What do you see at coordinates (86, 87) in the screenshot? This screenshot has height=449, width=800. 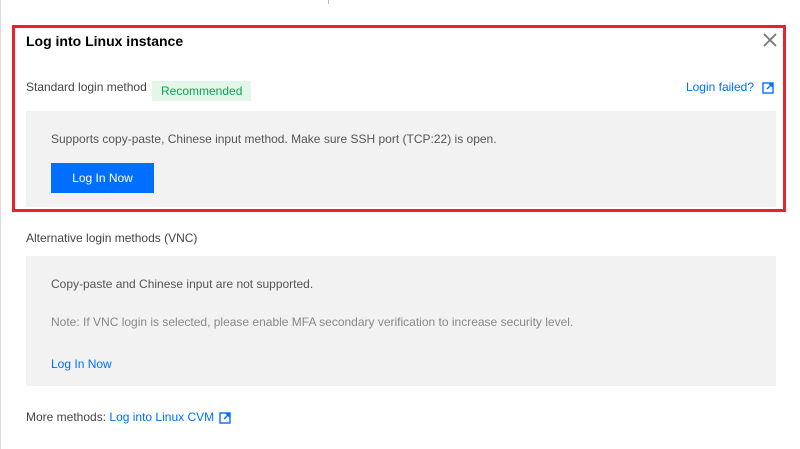 I see `standard-login-label: Standard login method` at bounding box center [86, 87].